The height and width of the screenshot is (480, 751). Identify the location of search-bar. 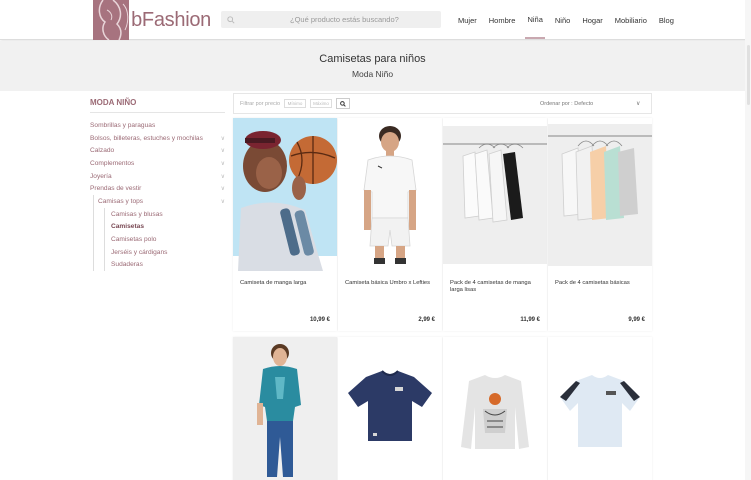
(331, 19).